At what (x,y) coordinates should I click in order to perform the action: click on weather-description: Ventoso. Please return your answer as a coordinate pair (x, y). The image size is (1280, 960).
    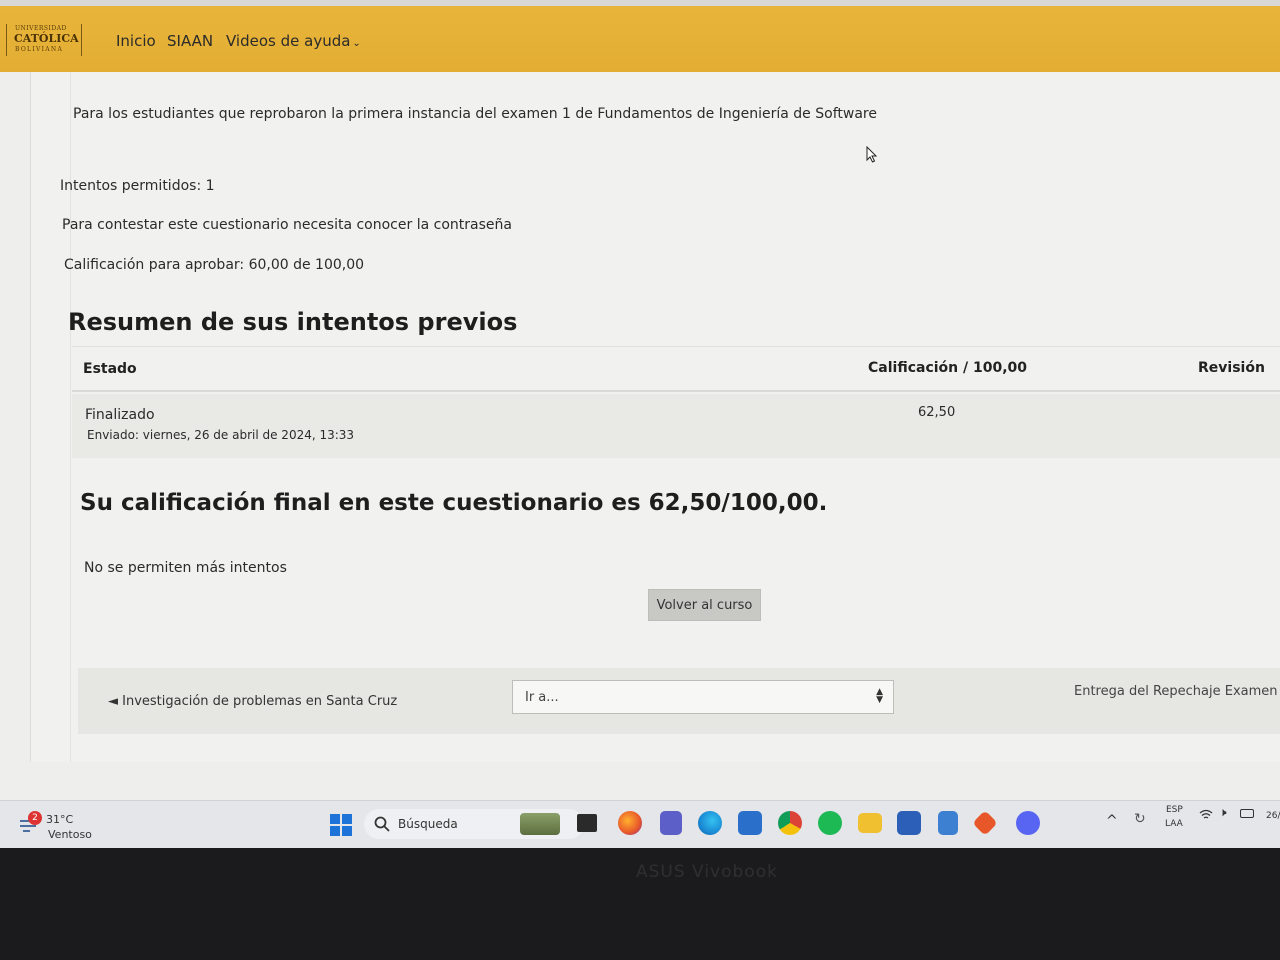
    Looking at the image, I should click on (70, 834).